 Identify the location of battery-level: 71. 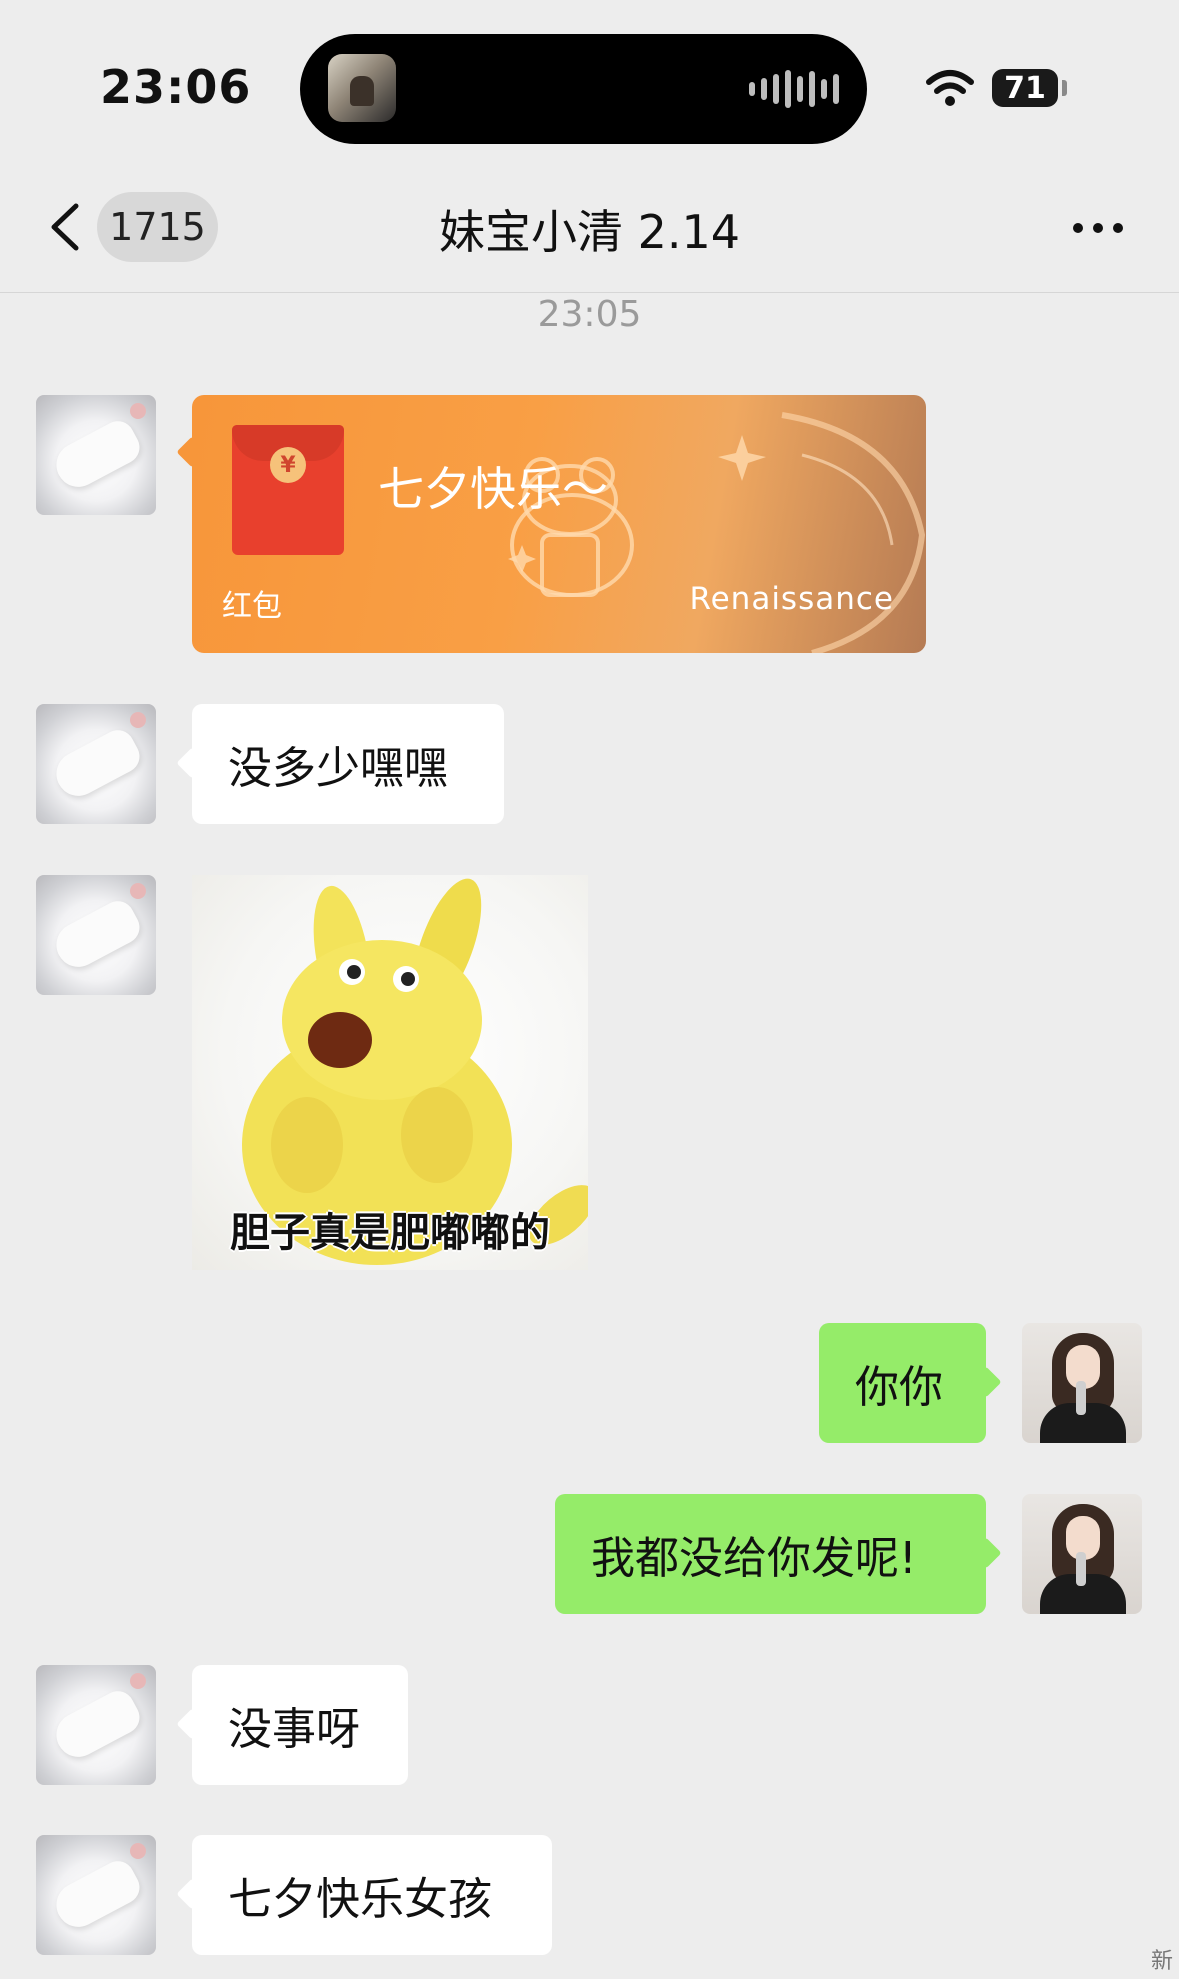
(1025, 88).